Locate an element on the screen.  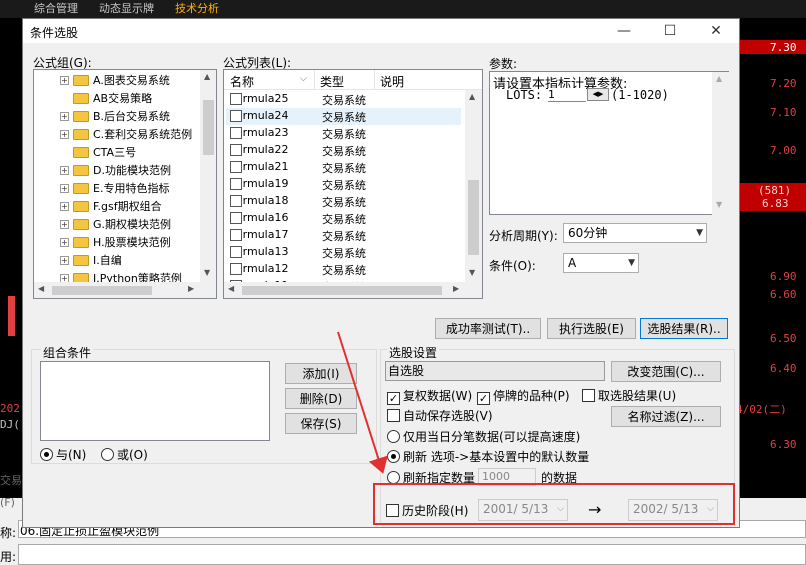
price-label: 6.83 is located at coordinates (775, 203).